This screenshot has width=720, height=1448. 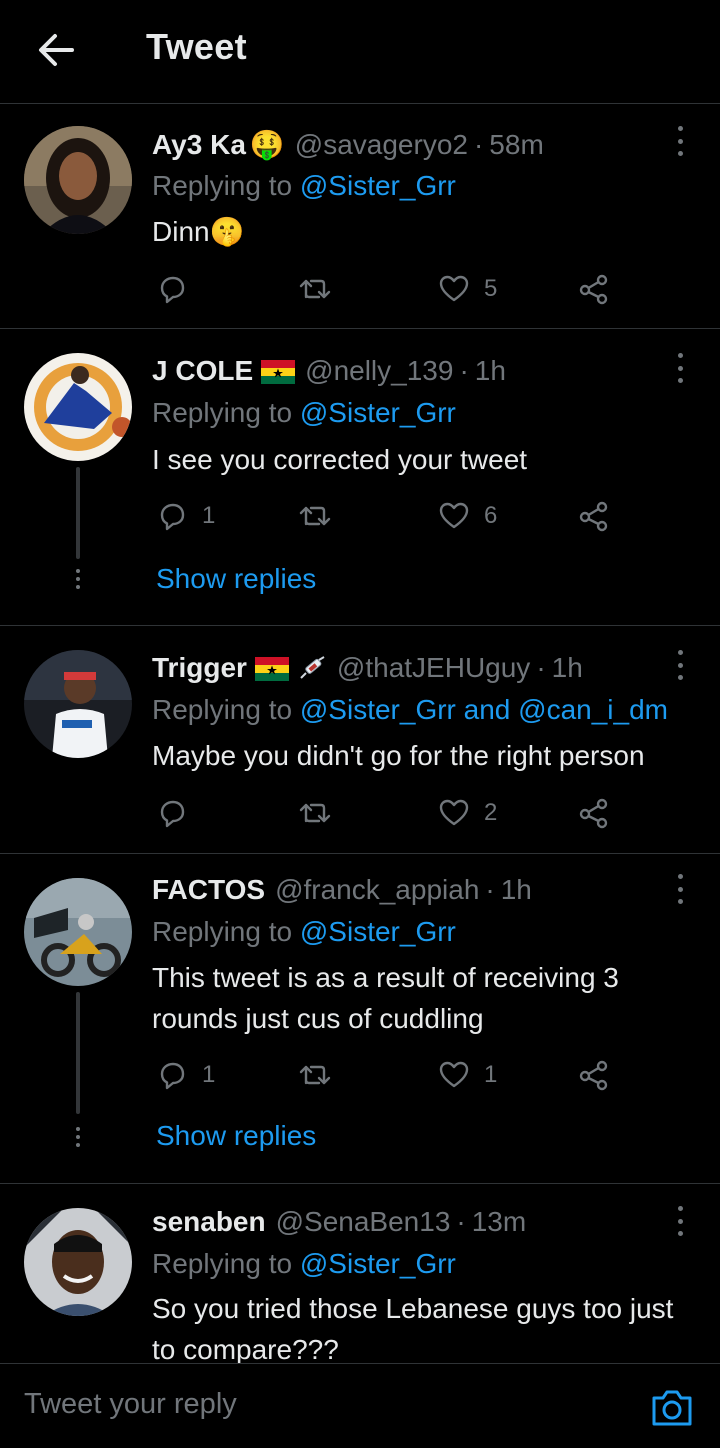 What do you see at coordinates (312, 668) in the screenshot?
I see `syringe-emoji` at bounding box center [312, 668].